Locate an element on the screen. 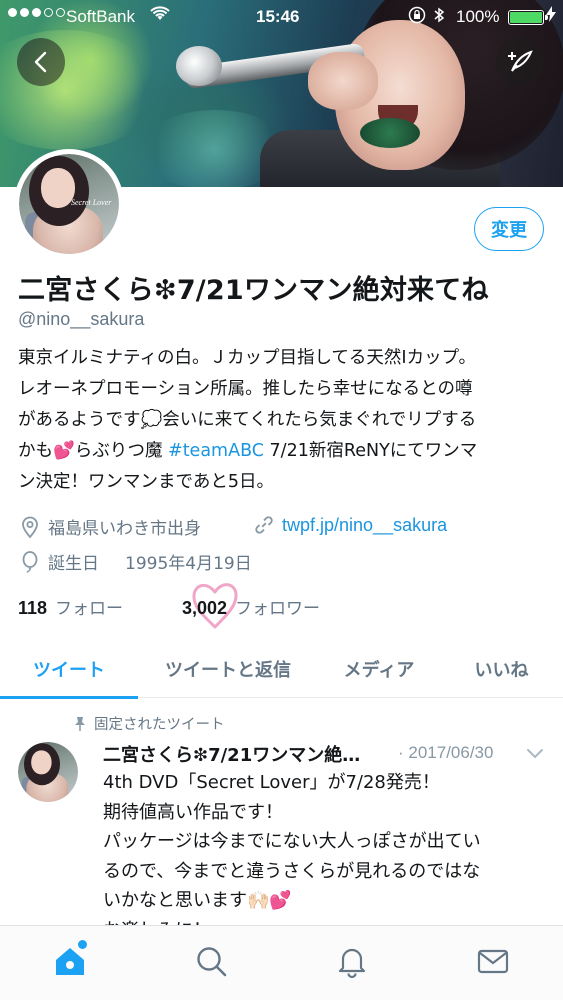 The image size is (563, 1000). bio-line: 東京イルミナティの白。Ｊカップ目指してる天然Iカップ。 is located at coordinates (247, 358).